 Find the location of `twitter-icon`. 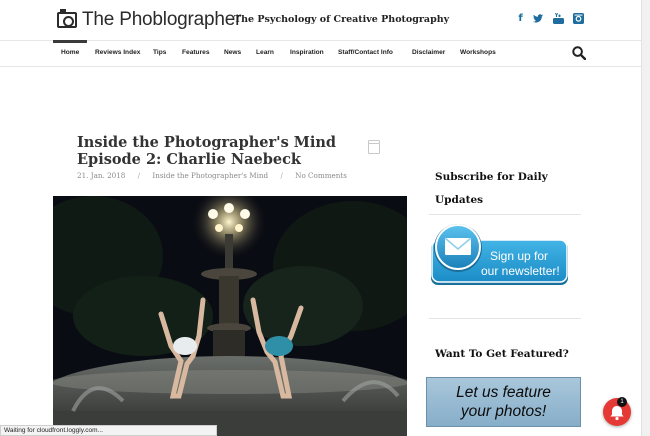

twitter-icon is located at coordinates (538, 18).